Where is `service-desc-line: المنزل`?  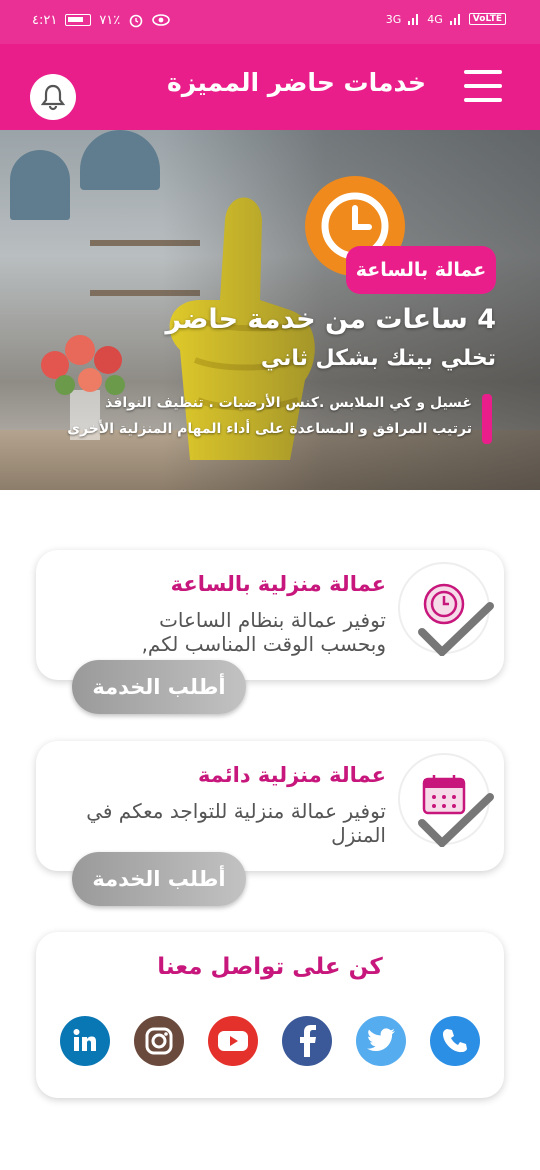 service-desc-line: المنزل is located at coordinates (358, 835).